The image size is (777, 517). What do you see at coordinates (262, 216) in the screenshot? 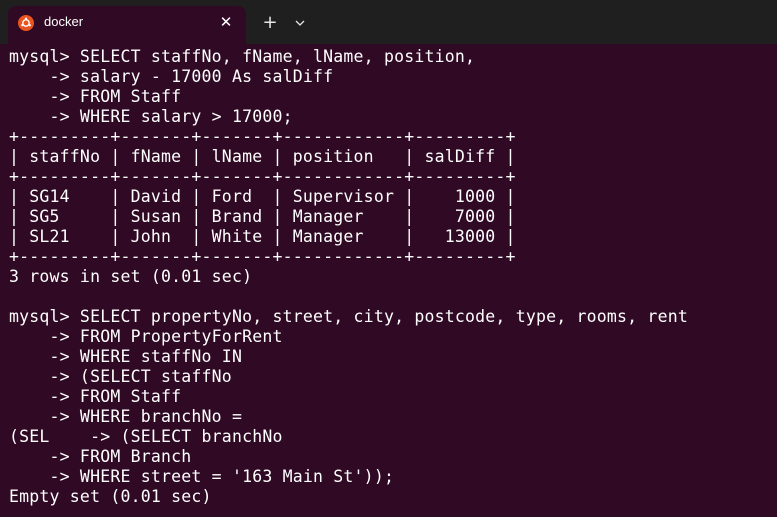
I see `terminal-line: | SG5 | Susan | Brand | Manager | 7000 |` at bounding box center [262, 216].